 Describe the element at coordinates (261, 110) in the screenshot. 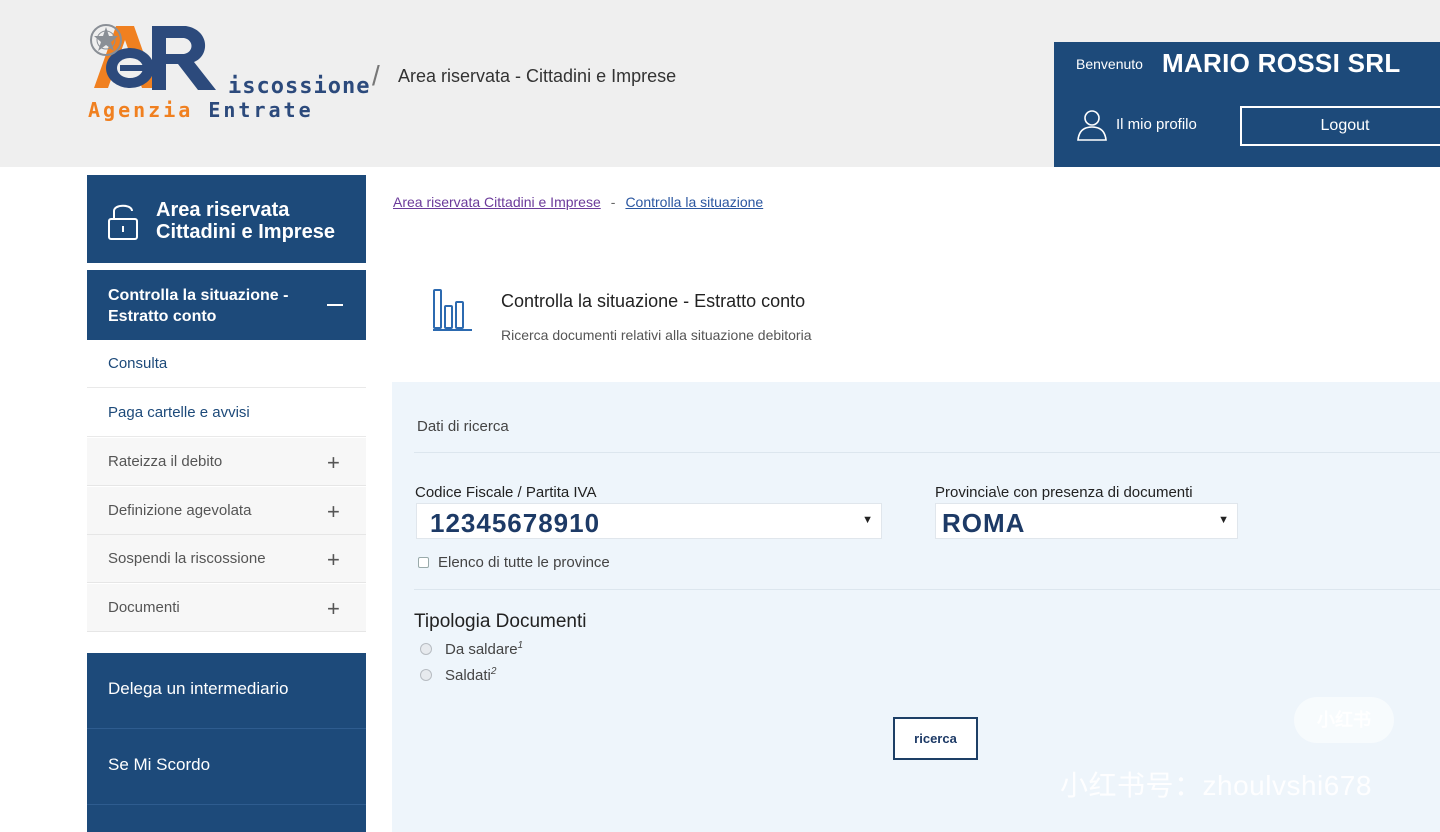

I see `logo-agency-part2: Entrate` at that location.